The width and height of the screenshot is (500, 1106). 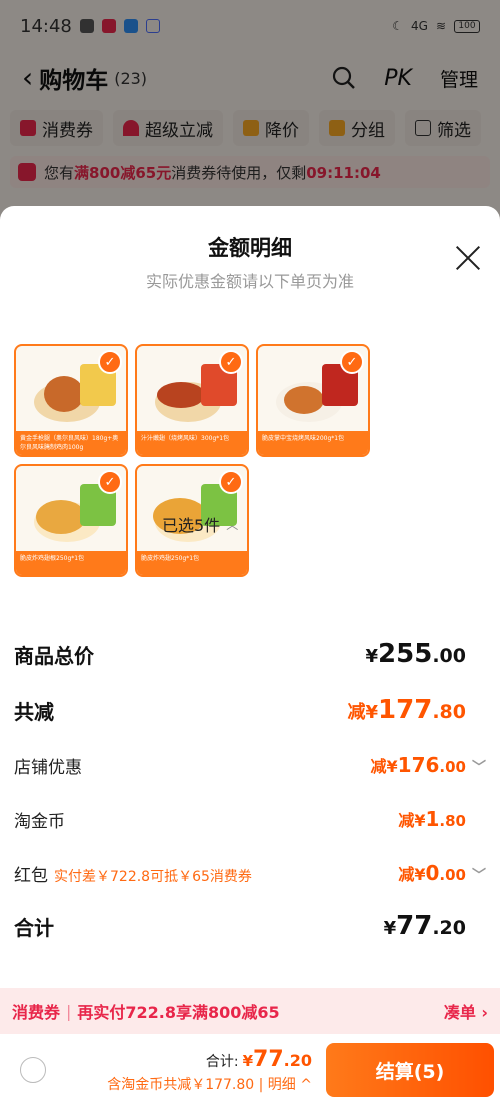 What do you see at coordinates (250, 248) in the screenshot?
I see `sheet-title: 金额明细` at bounding box center [250, 248].